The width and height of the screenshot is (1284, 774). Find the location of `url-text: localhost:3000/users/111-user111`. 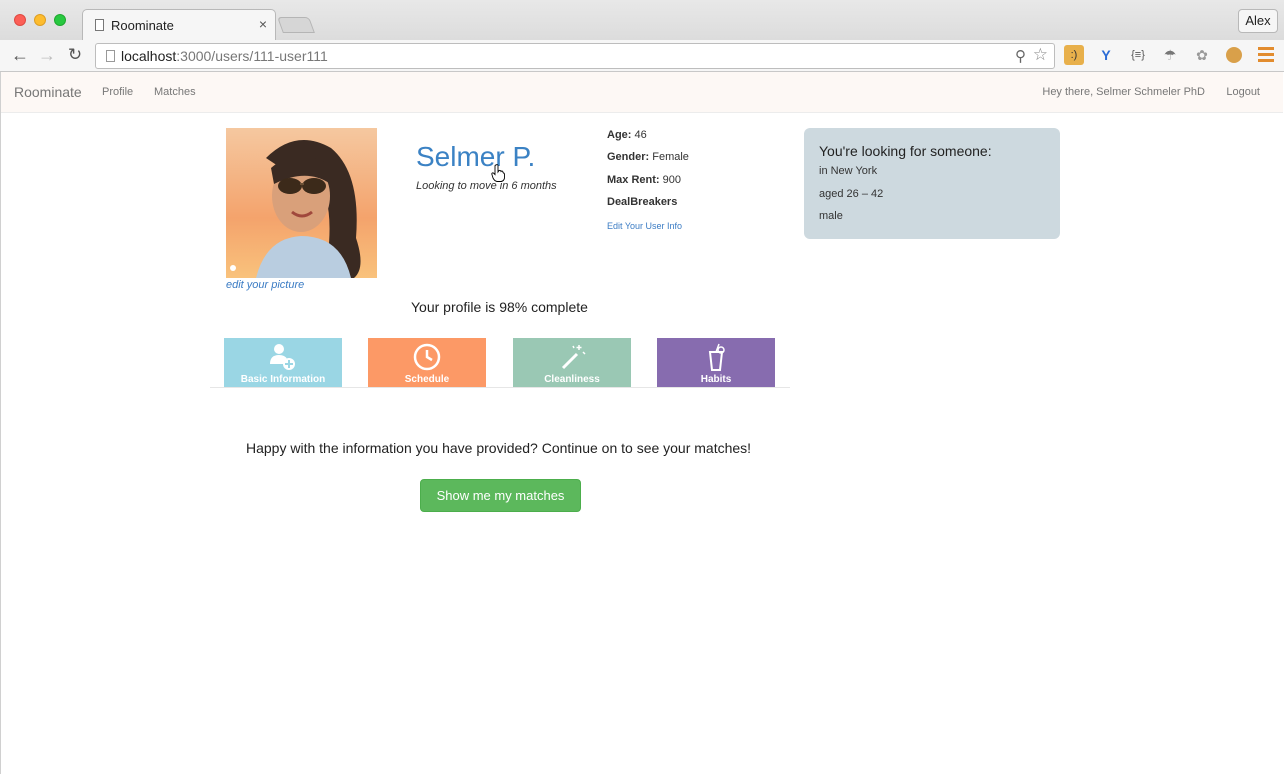

url-text: localhost:3000/users/111-user111 is located at coordinates (224, 56).